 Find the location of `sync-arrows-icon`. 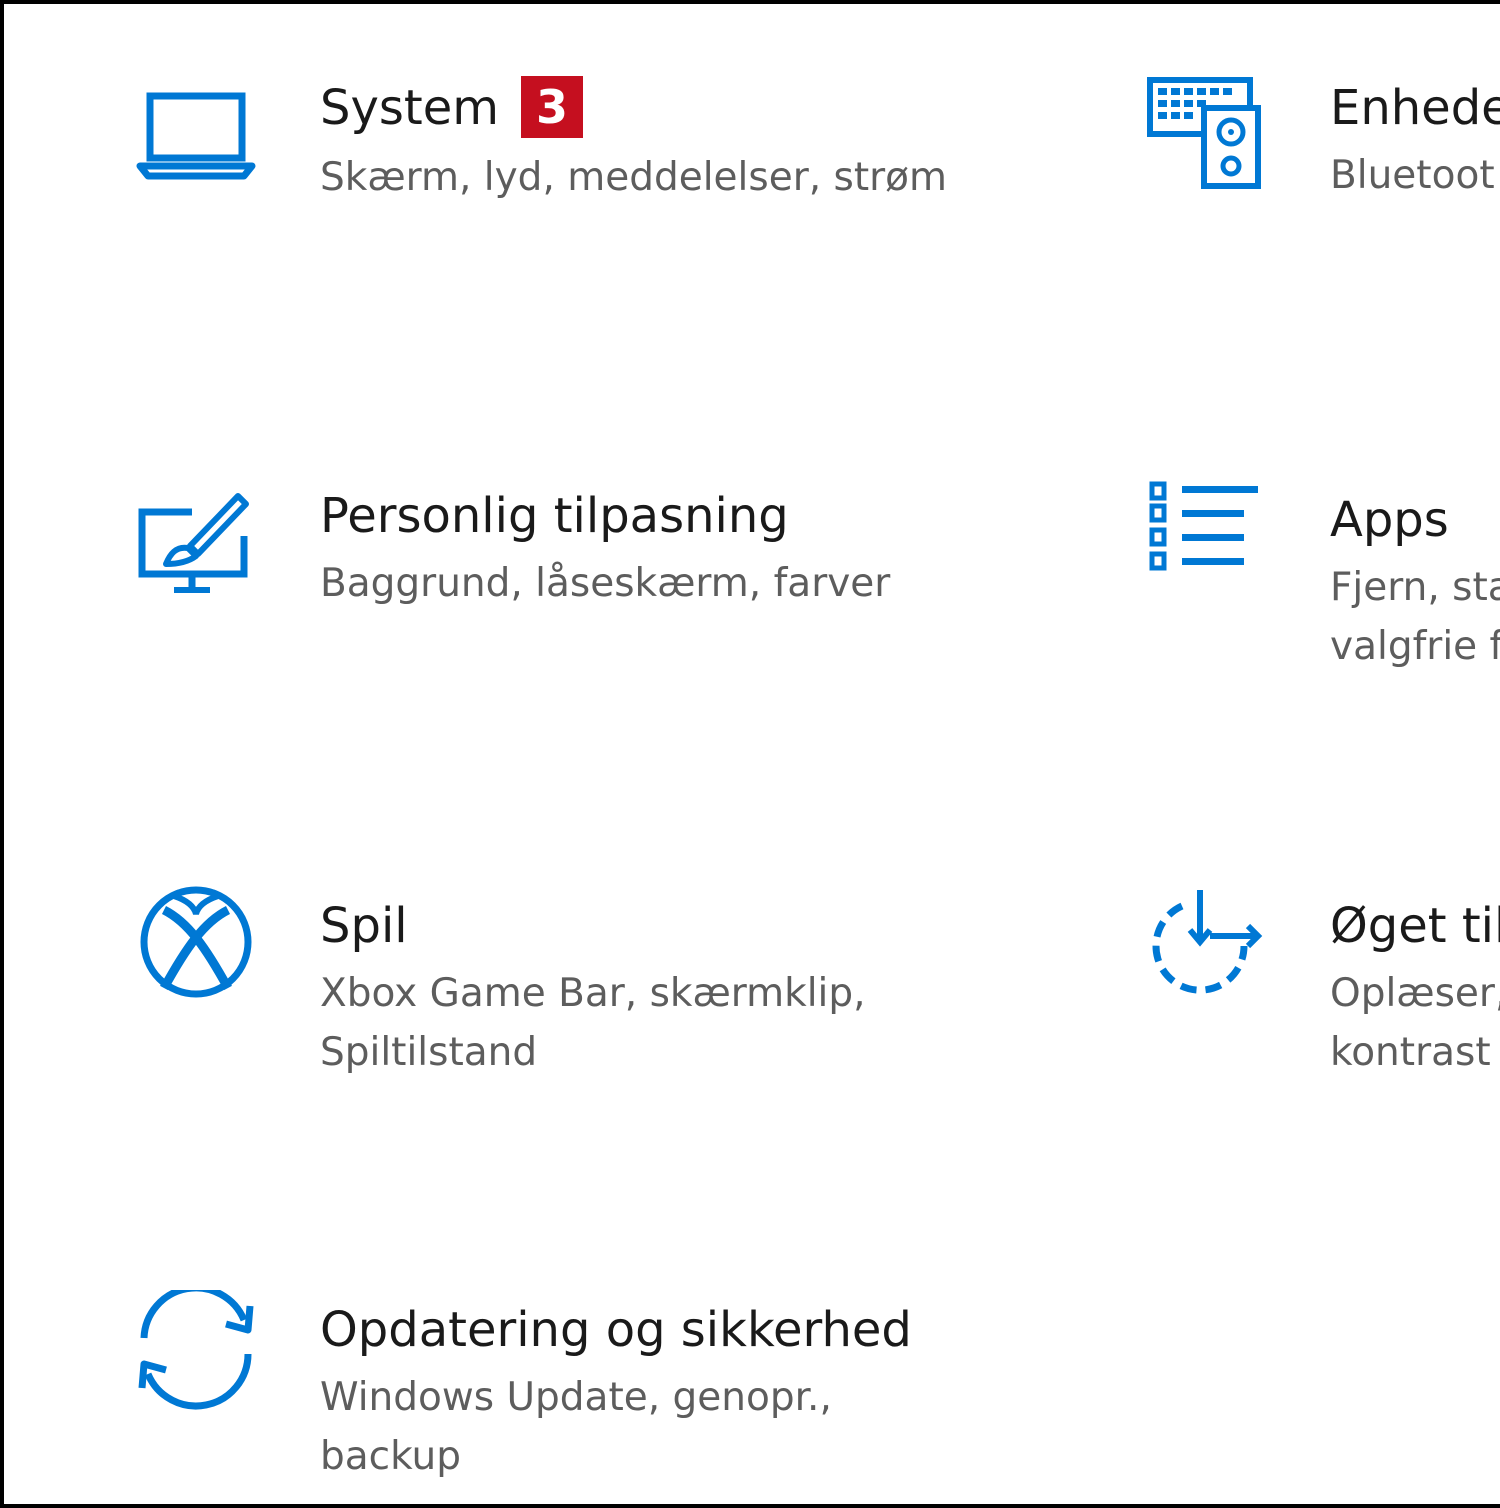

sync-arrows-icon is located at coordinates (196, 1350).